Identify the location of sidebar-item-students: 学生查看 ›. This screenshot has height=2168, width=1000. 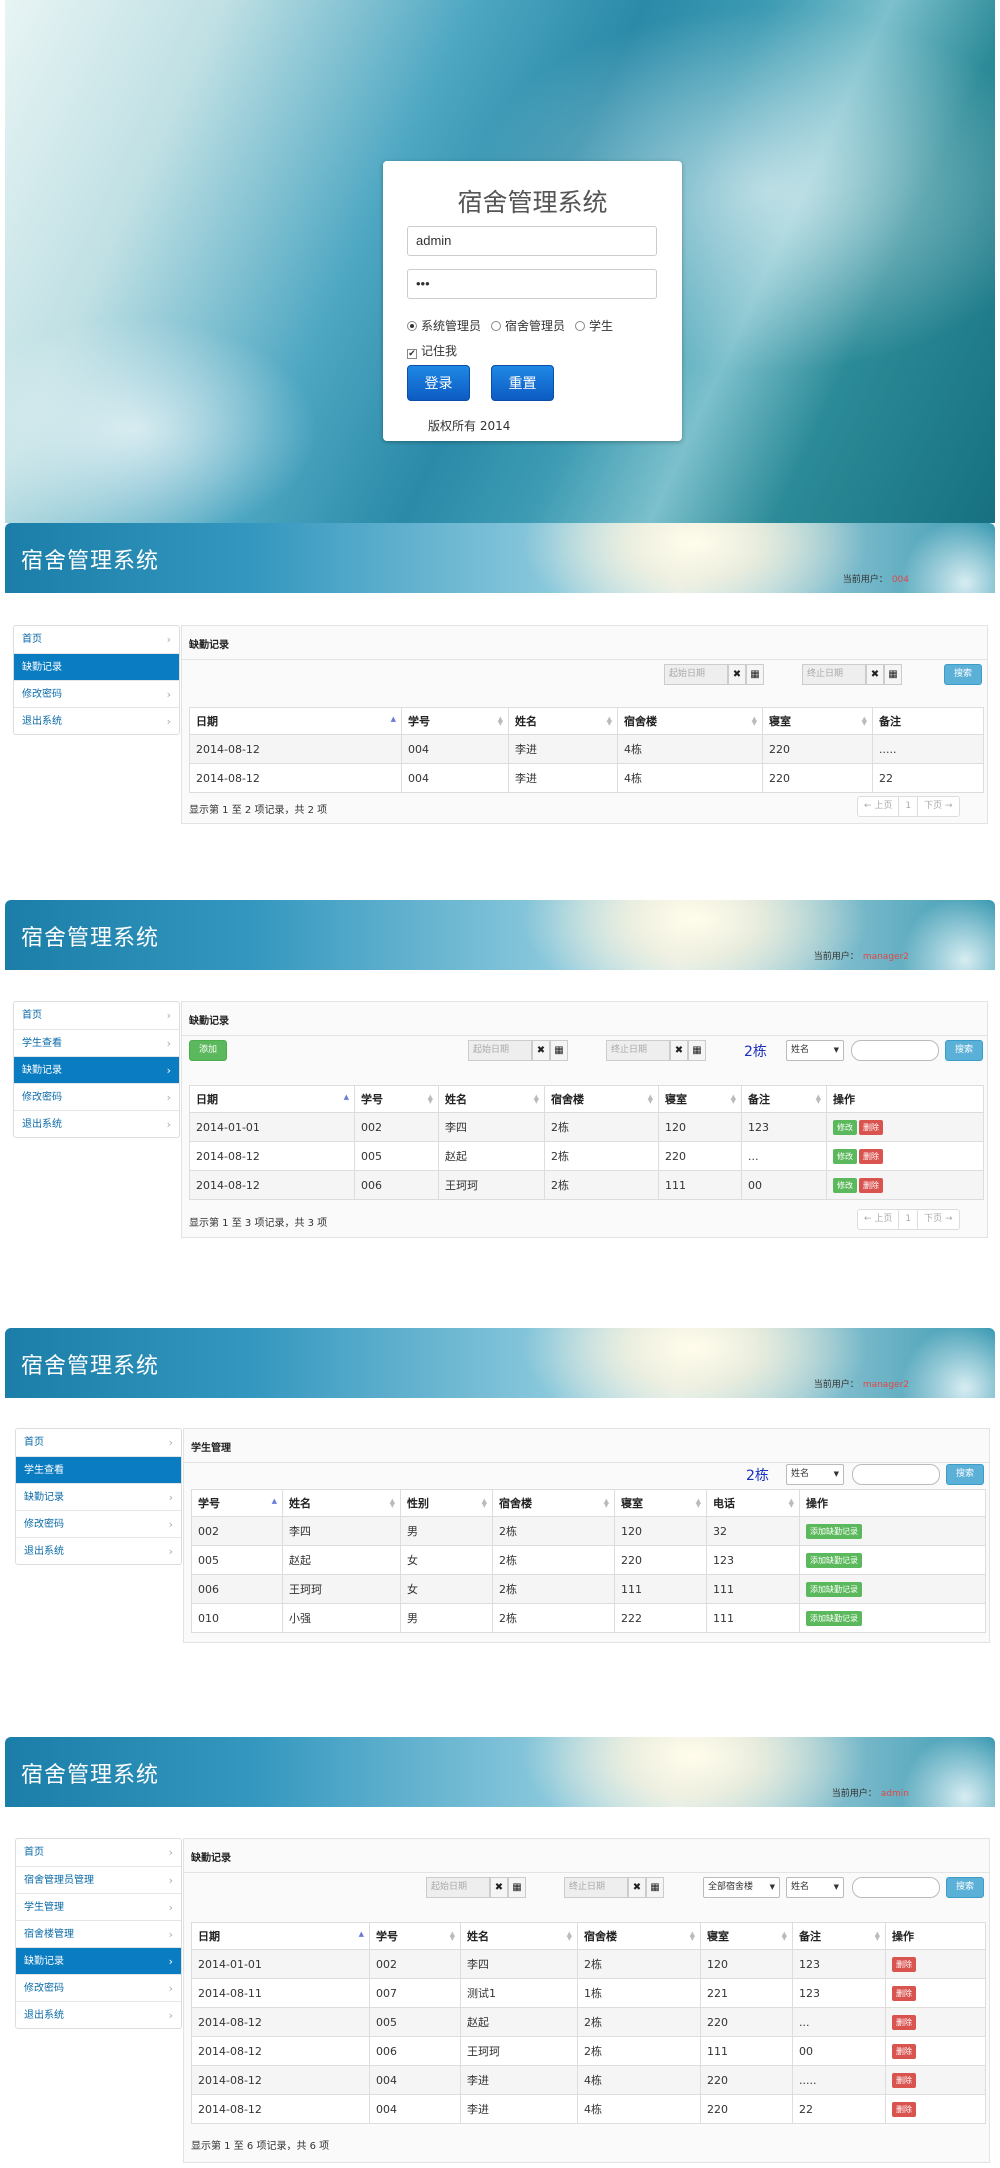
(96, 1042).